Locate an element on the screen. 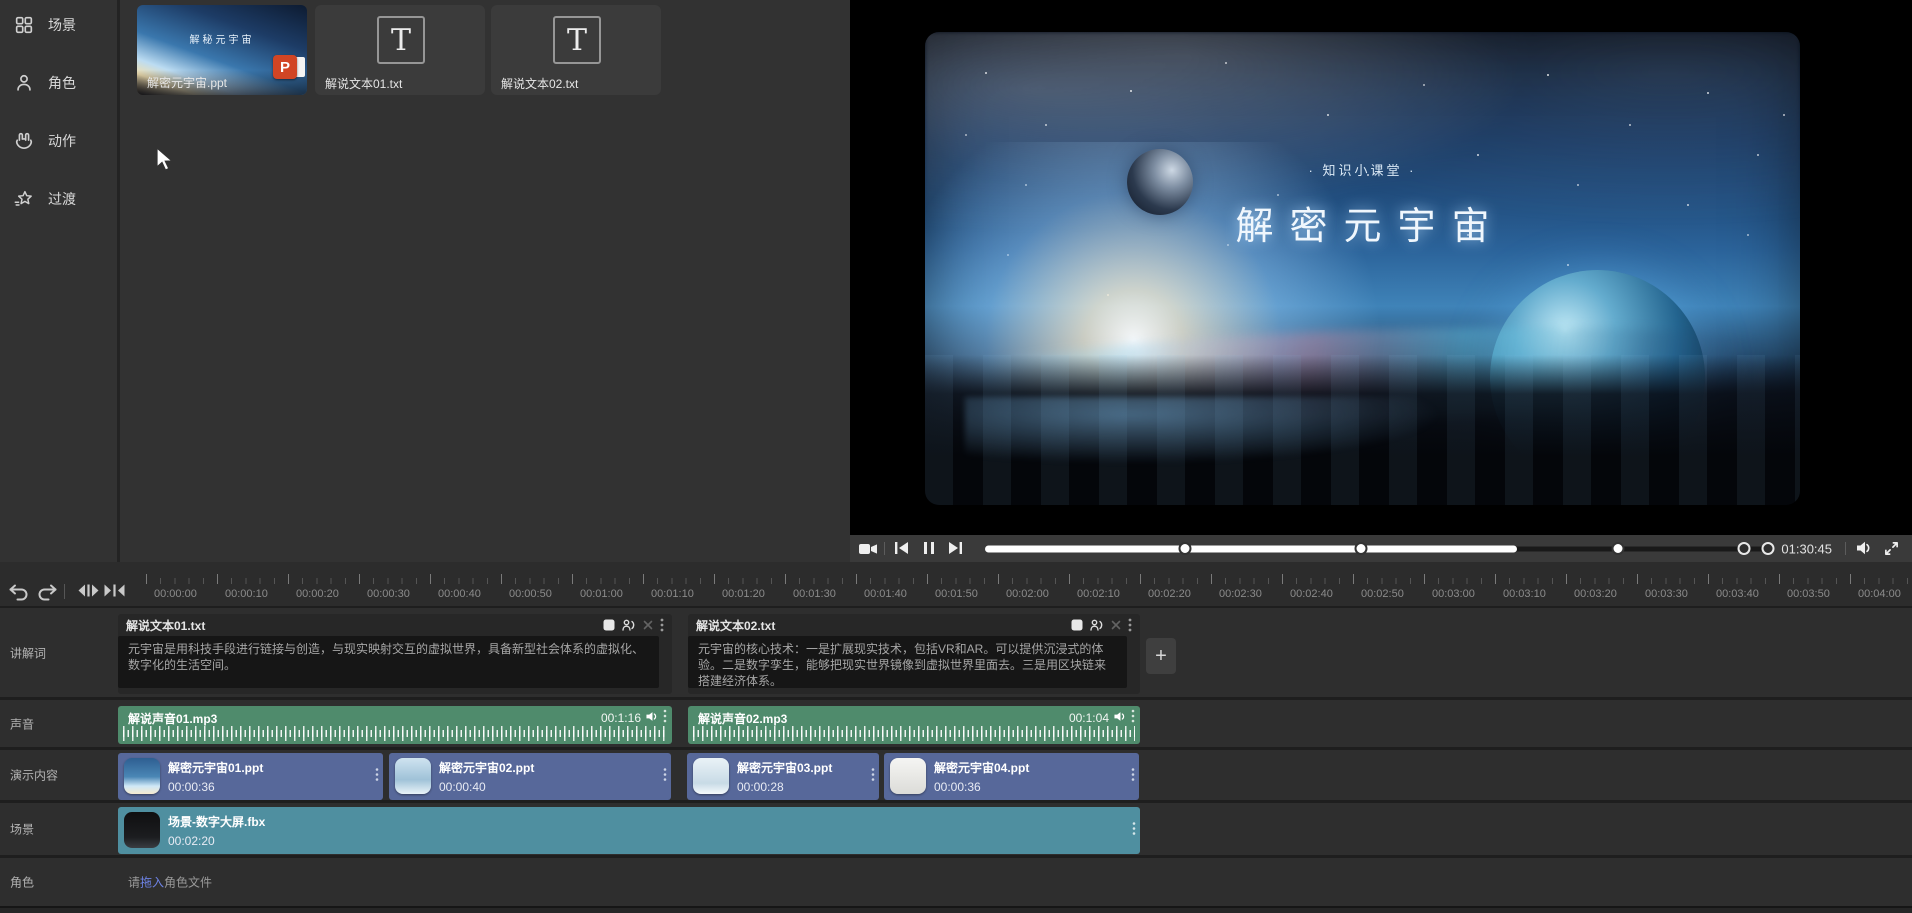 Image resolution: width=1912 pixels, height=913 pixels. seek-bar is located at coordinates (1380, 548).